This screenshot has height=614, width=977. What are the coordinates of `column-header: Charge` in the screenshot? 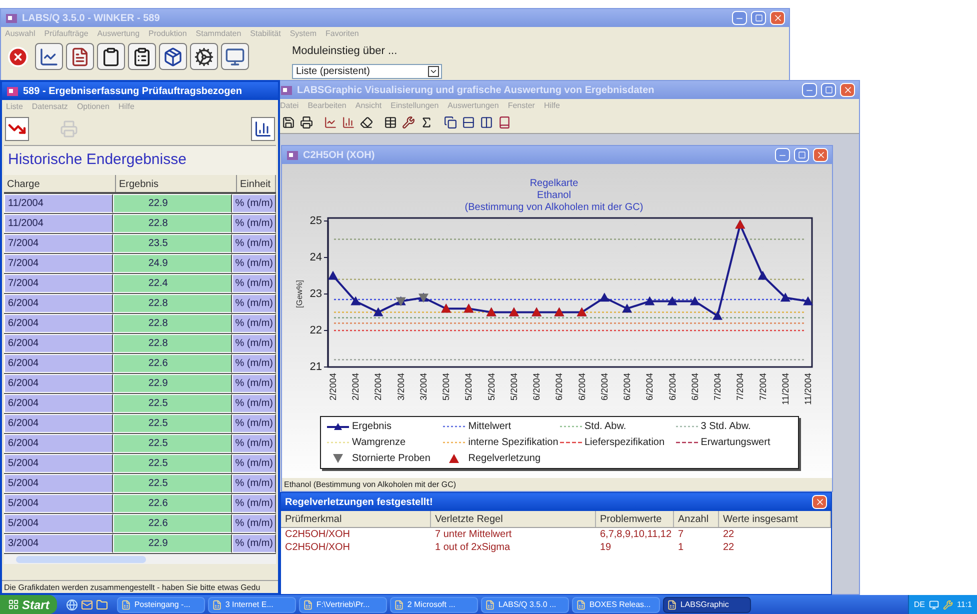 It's located at (60, 183).